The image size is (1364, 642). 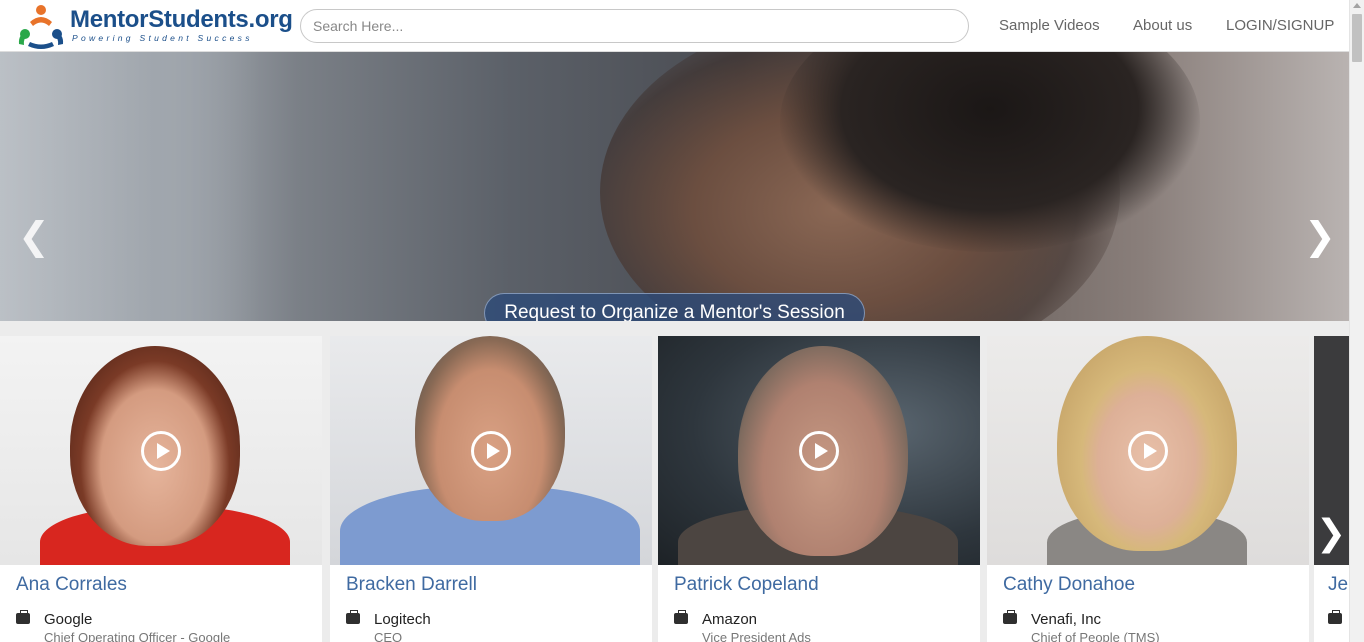 What do you see at coordinates (130, 186) in the screenshot?
I see `hero-background-window` at bounding box center [130, 186].